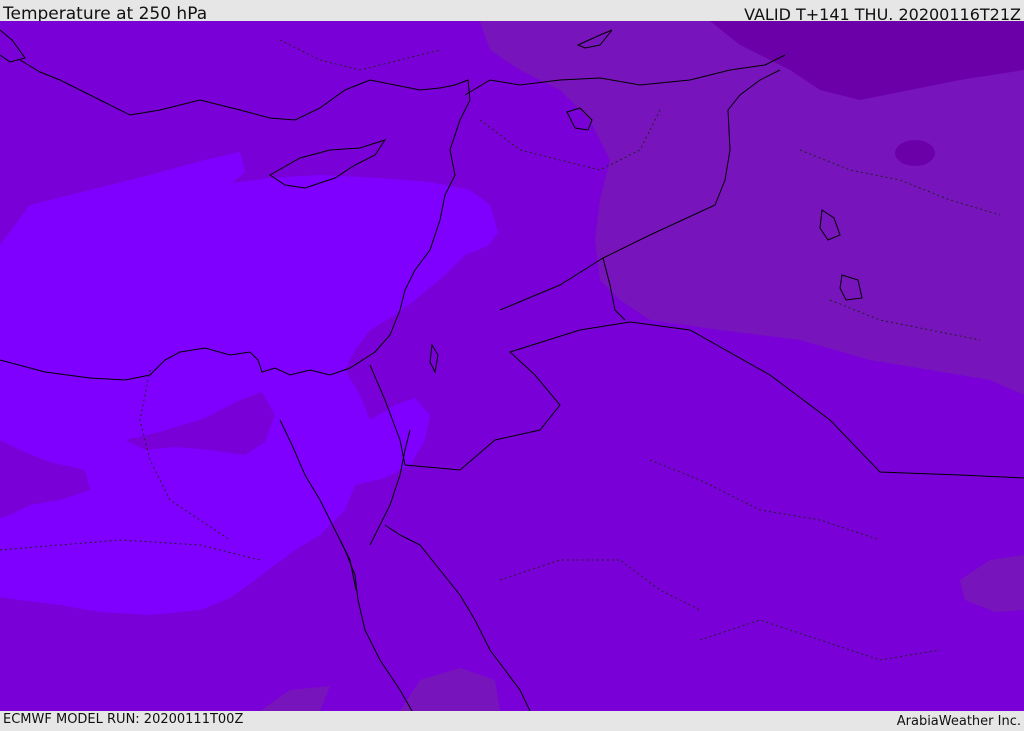  I want to click on credit-label: ArabiaWeather Inc., so click(958, 721).